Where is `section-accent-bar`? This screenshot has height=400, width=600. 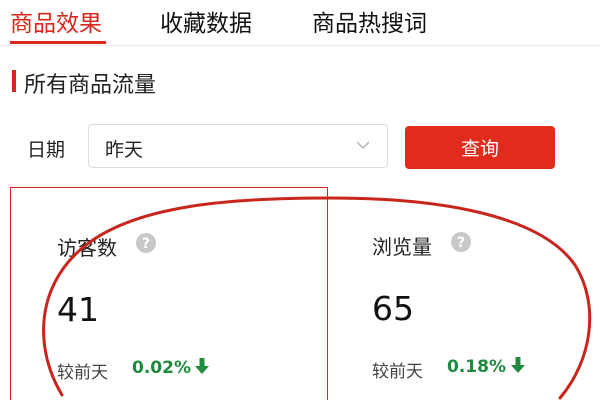 section-accent-bar is located at coordinates (14, 81).